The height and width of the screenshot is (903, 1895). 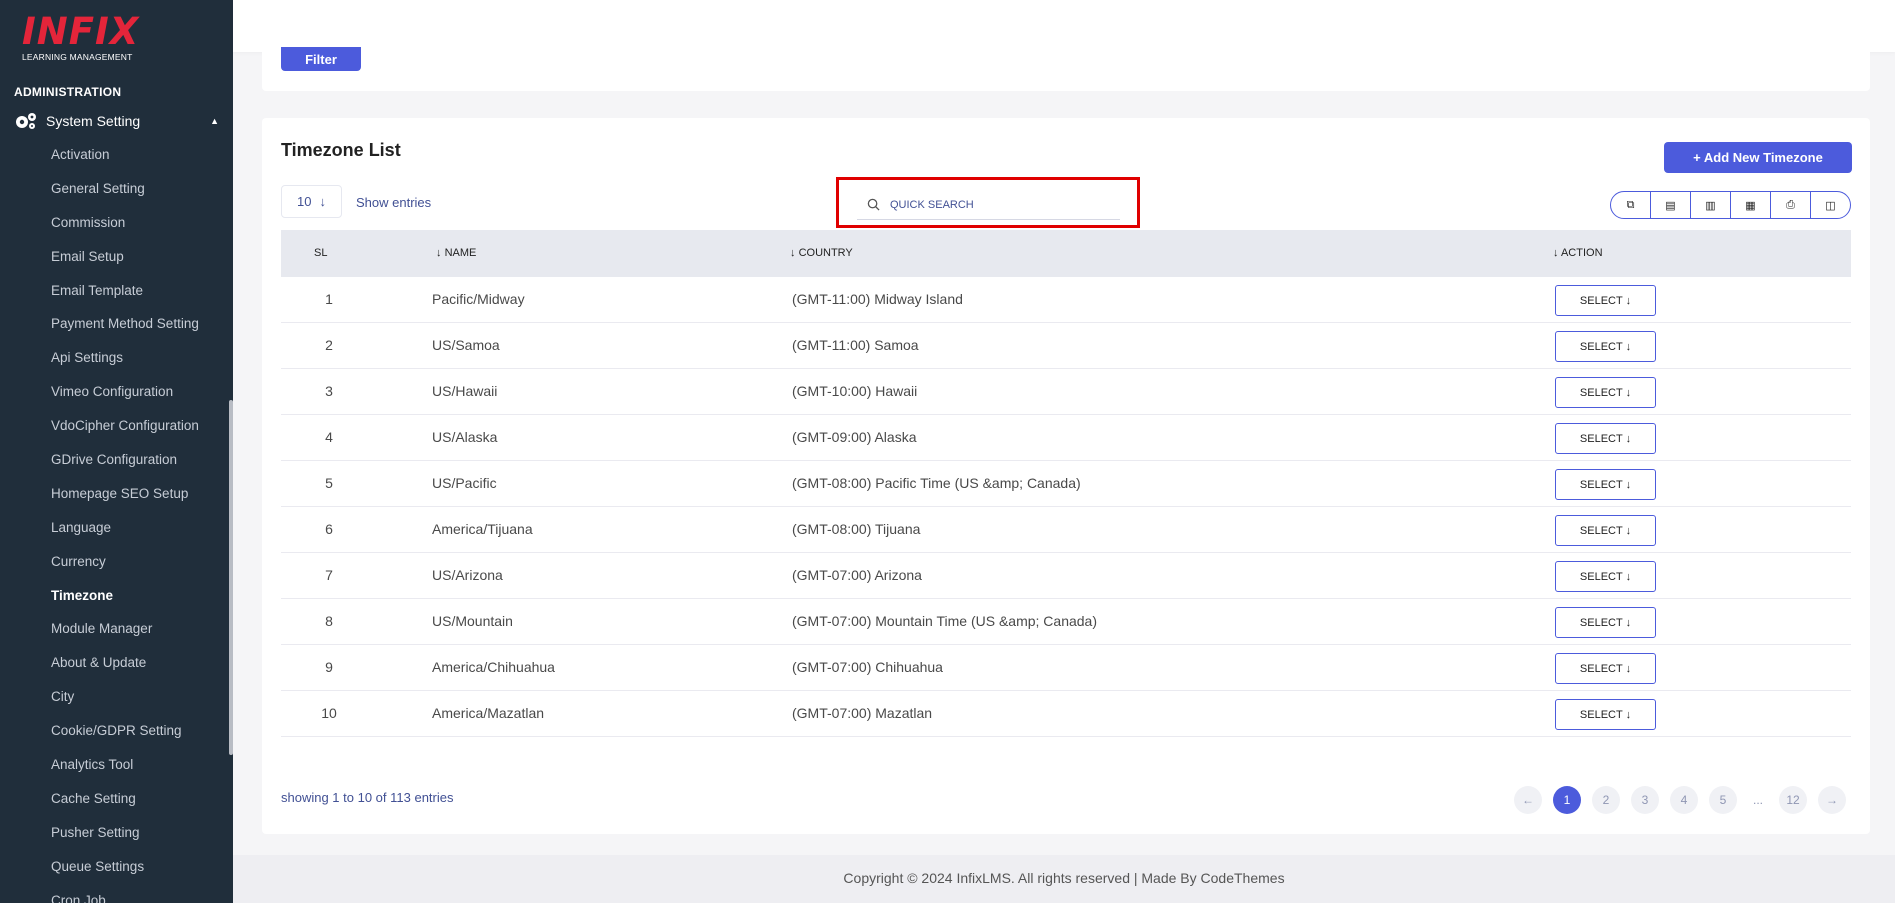 What do you see at coordinates (1567, 800) in the screenshot?
I see `page-button: 1` at bounding box center [1567, 800].